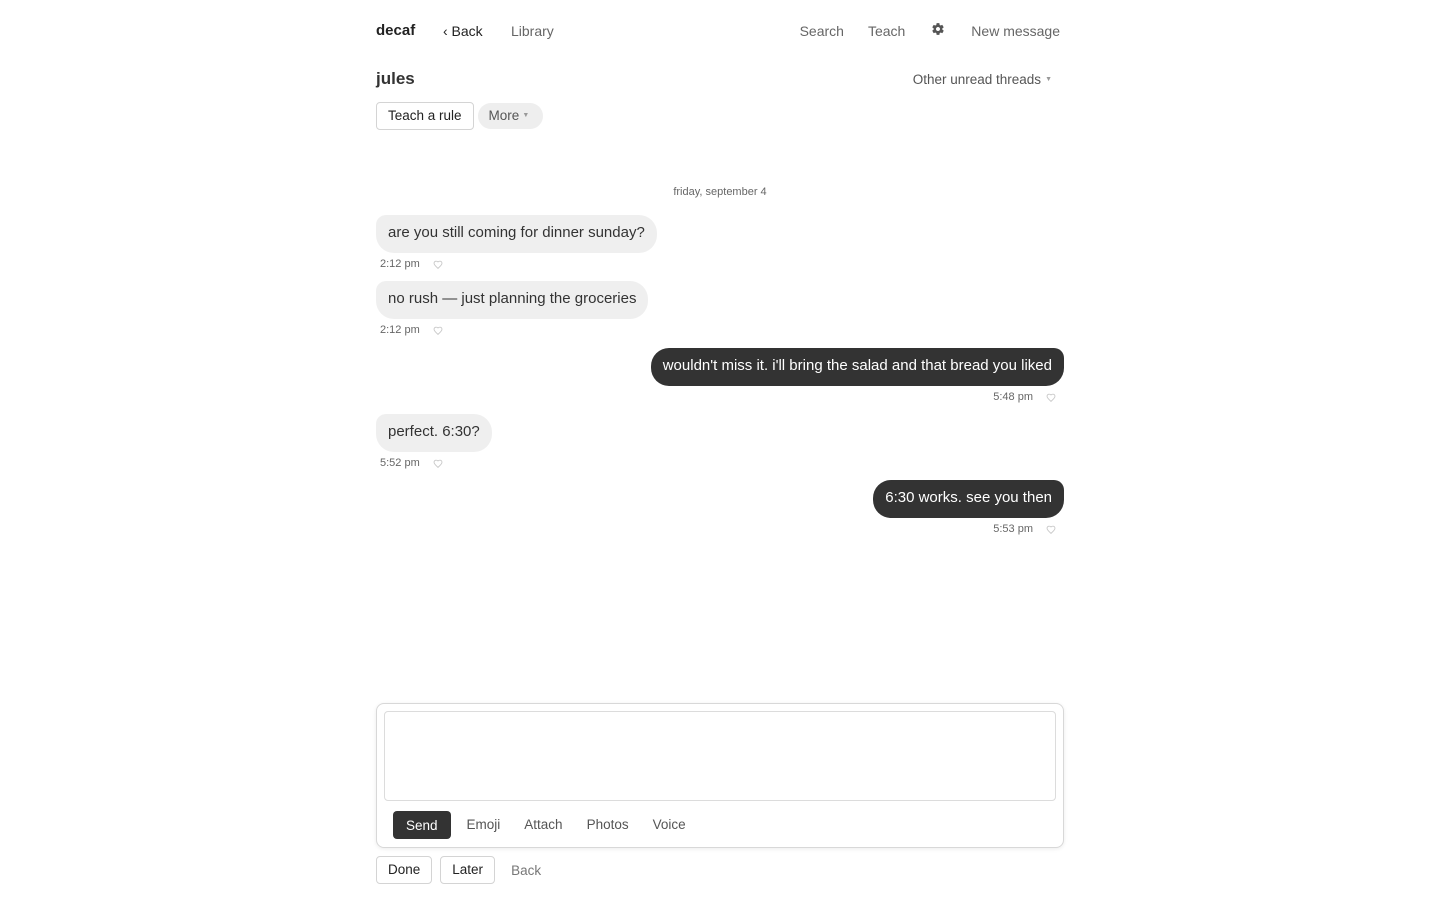  What do you see at coordinates (484, 825) in the screenshot?
I see `emoji-button: Emoji` at bounding box center [484, 825].